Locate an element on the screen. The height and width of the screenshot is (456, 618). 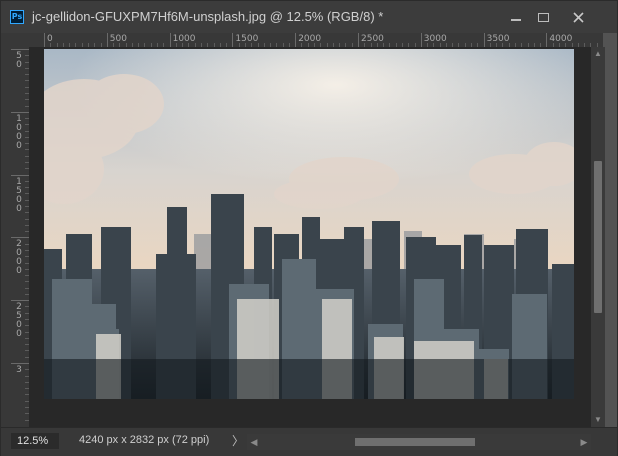
status-bar: 12.5% 4240 px x 2832 px (72 ppi) 〉 ◀ ▶ is located at coordinates (309, 441).